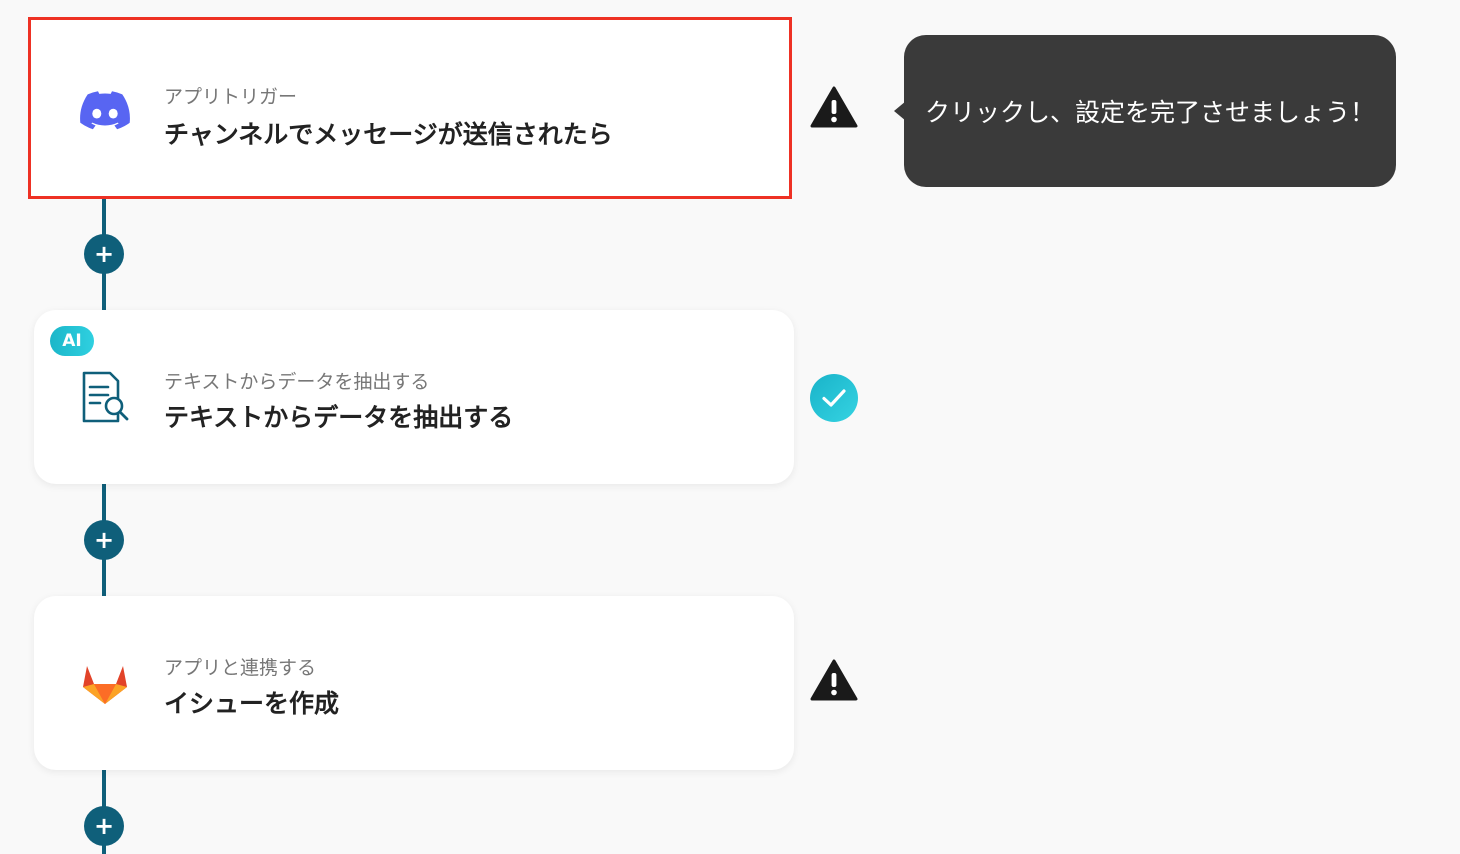 The image size is (1460, 854). I want to click on discord-icon, so click(105, 111).